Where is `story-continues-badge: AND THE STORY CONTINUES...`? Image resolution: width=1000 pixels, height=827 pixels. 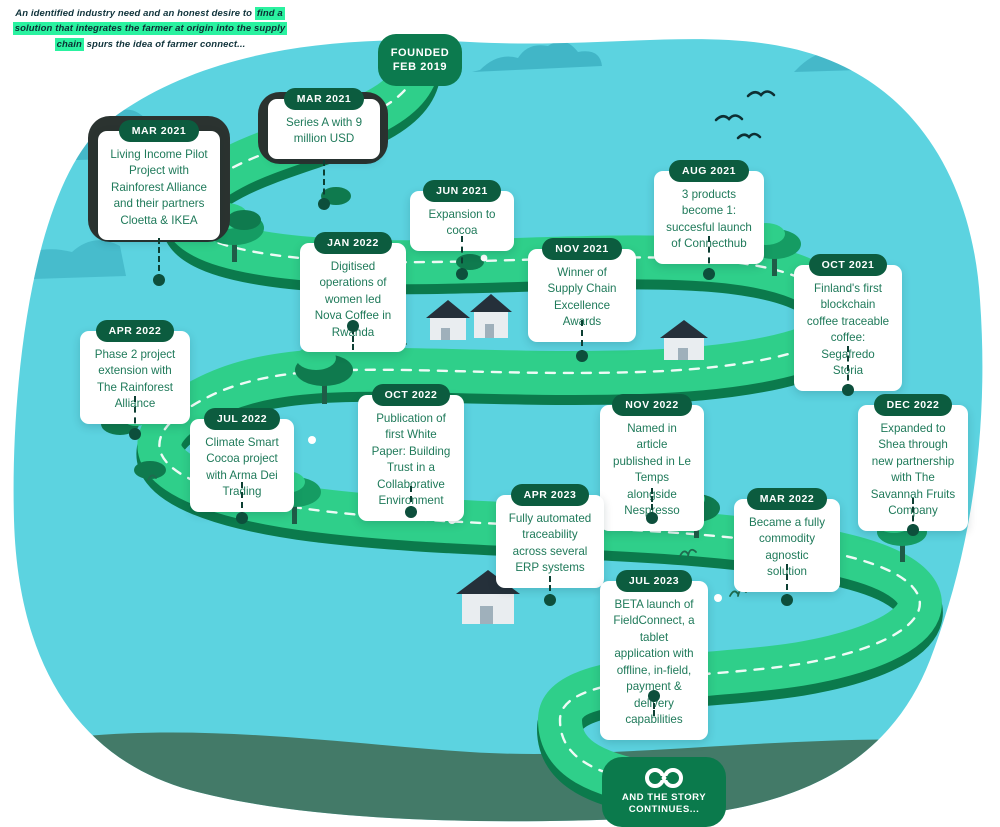
story-continues-badge: AND THE STORY CONTINUES... is located at coordinates (664, 792).